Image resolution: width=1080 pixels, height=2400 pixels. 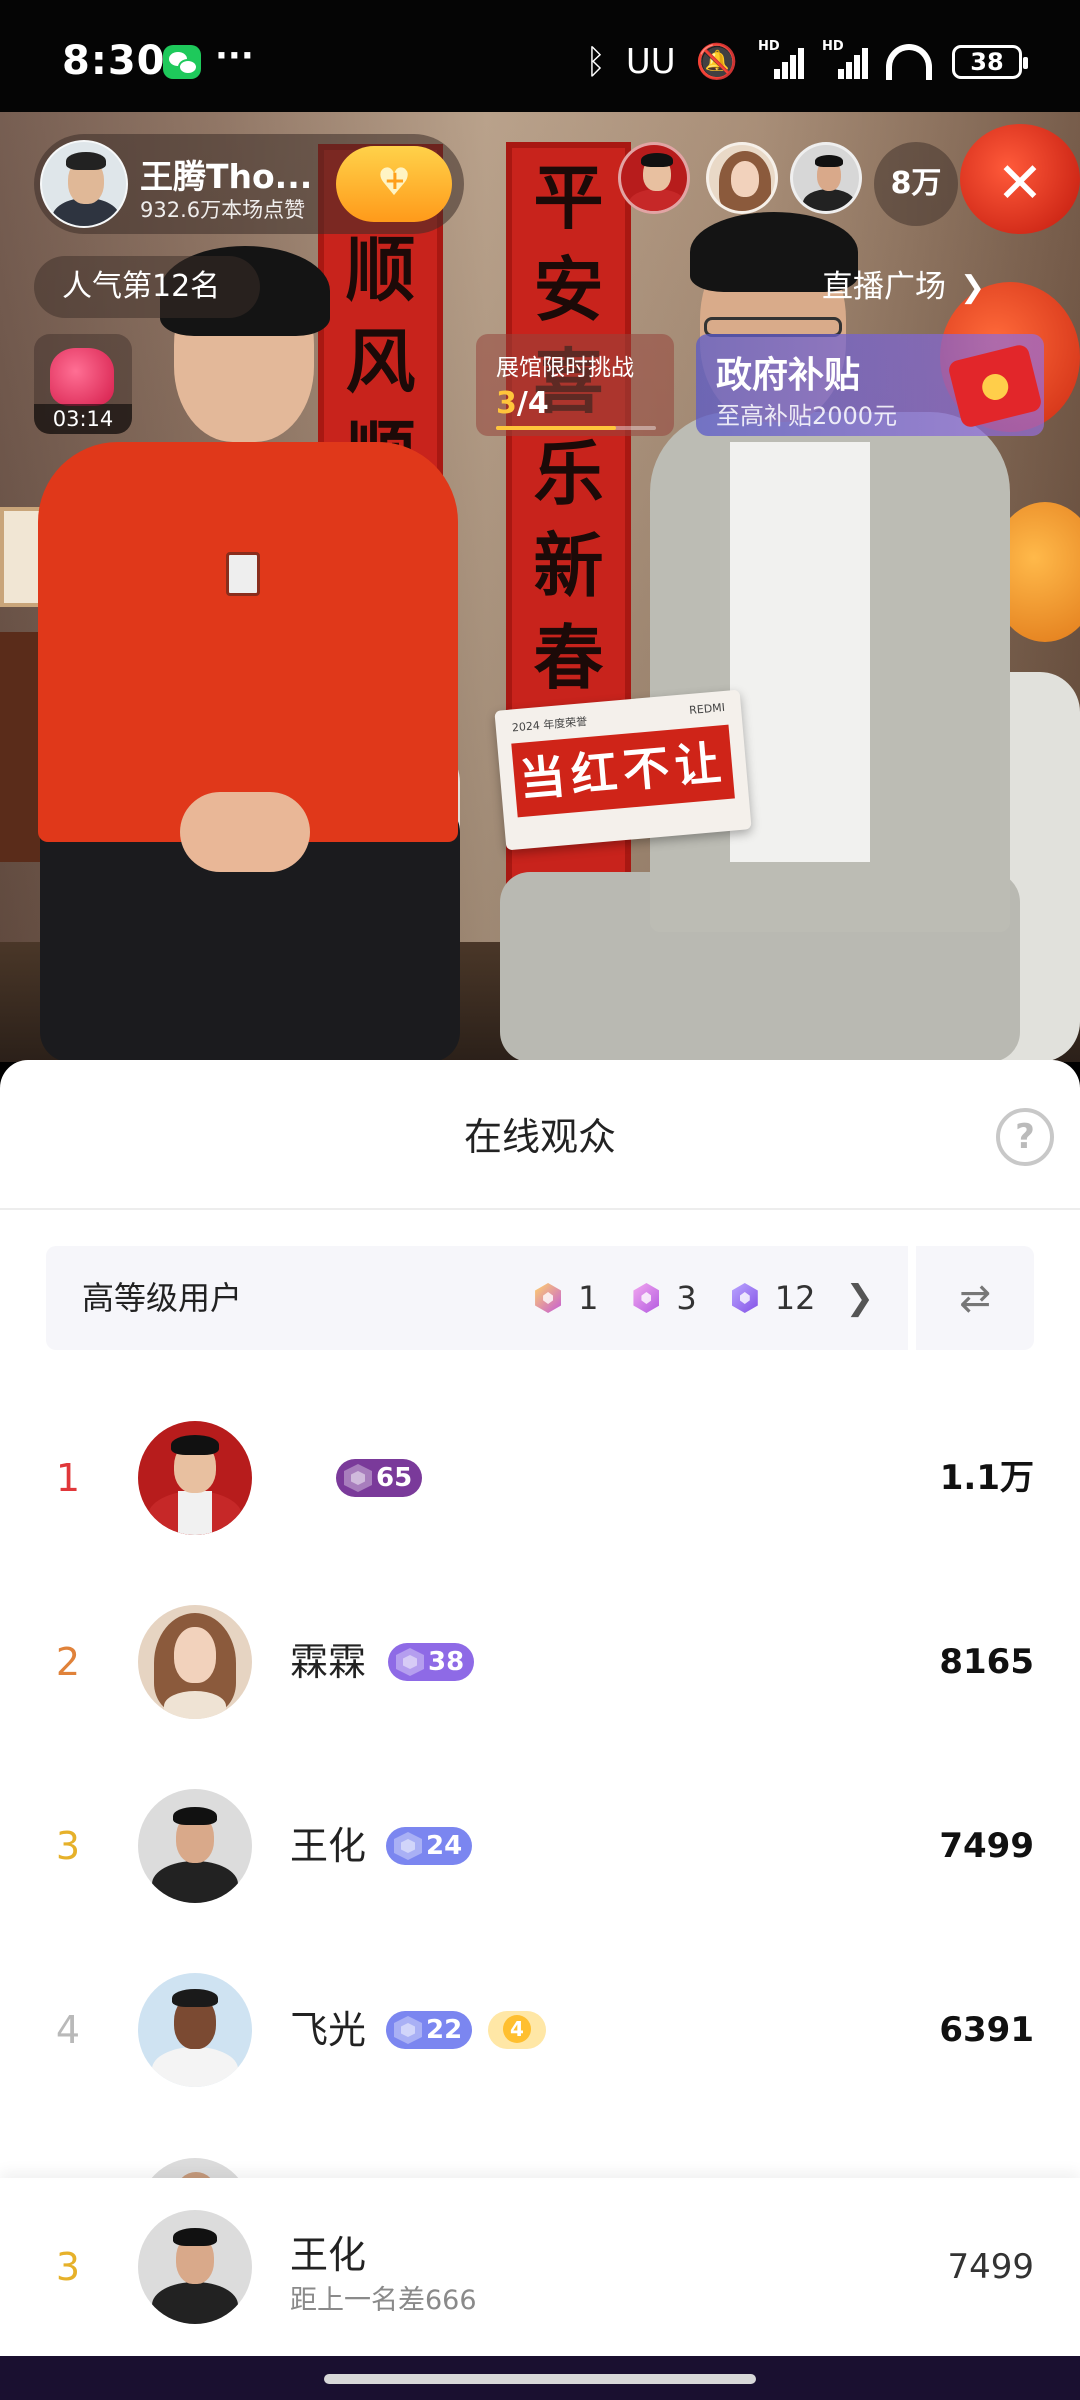 What do you see at coordinates (686, 1298) in the screenshot?
I see `level-count-2: 3` at bounding box center [686, 1298].